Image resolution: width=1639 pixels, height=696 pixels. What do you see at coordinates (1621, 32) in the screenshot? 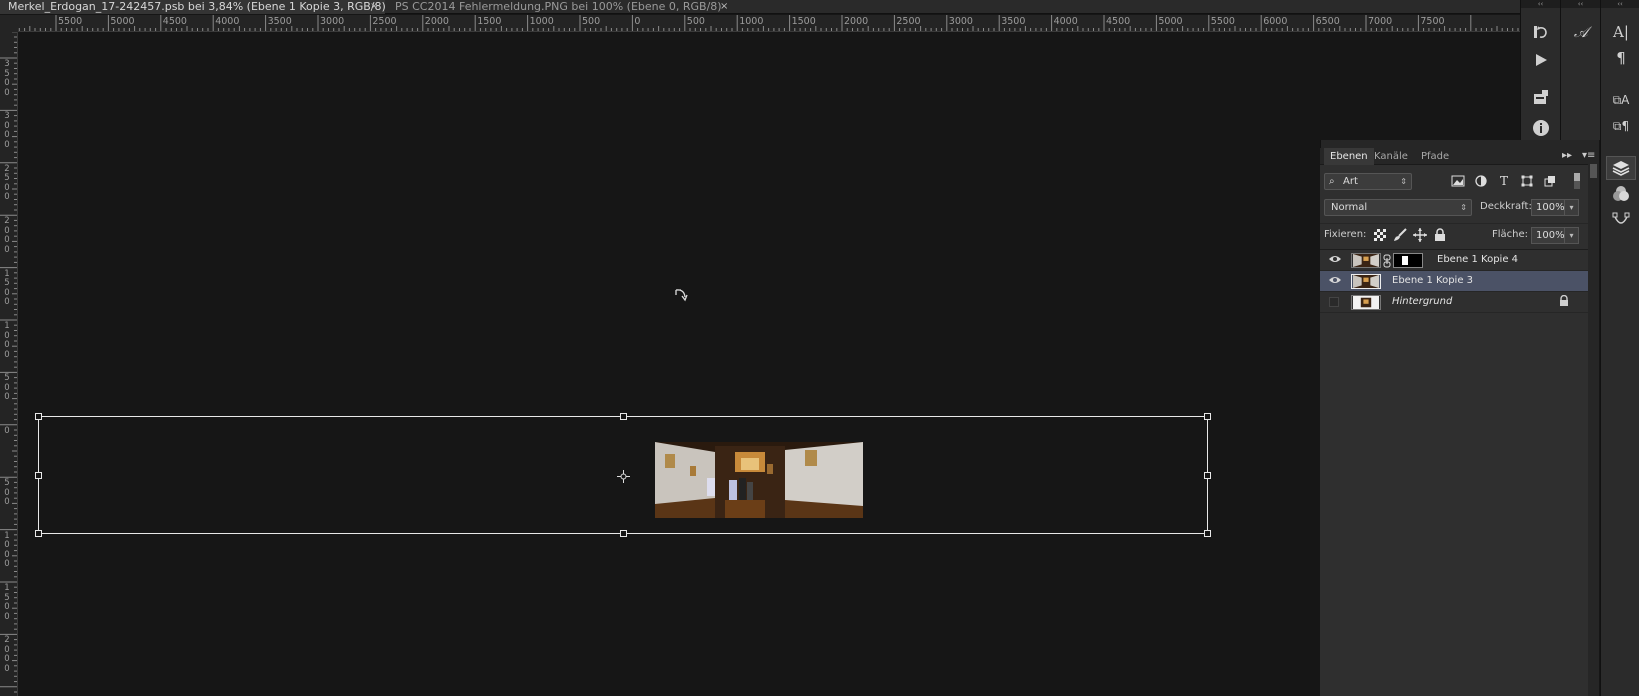
I see `character-icon: A|` at bounding box center [1621, 32].